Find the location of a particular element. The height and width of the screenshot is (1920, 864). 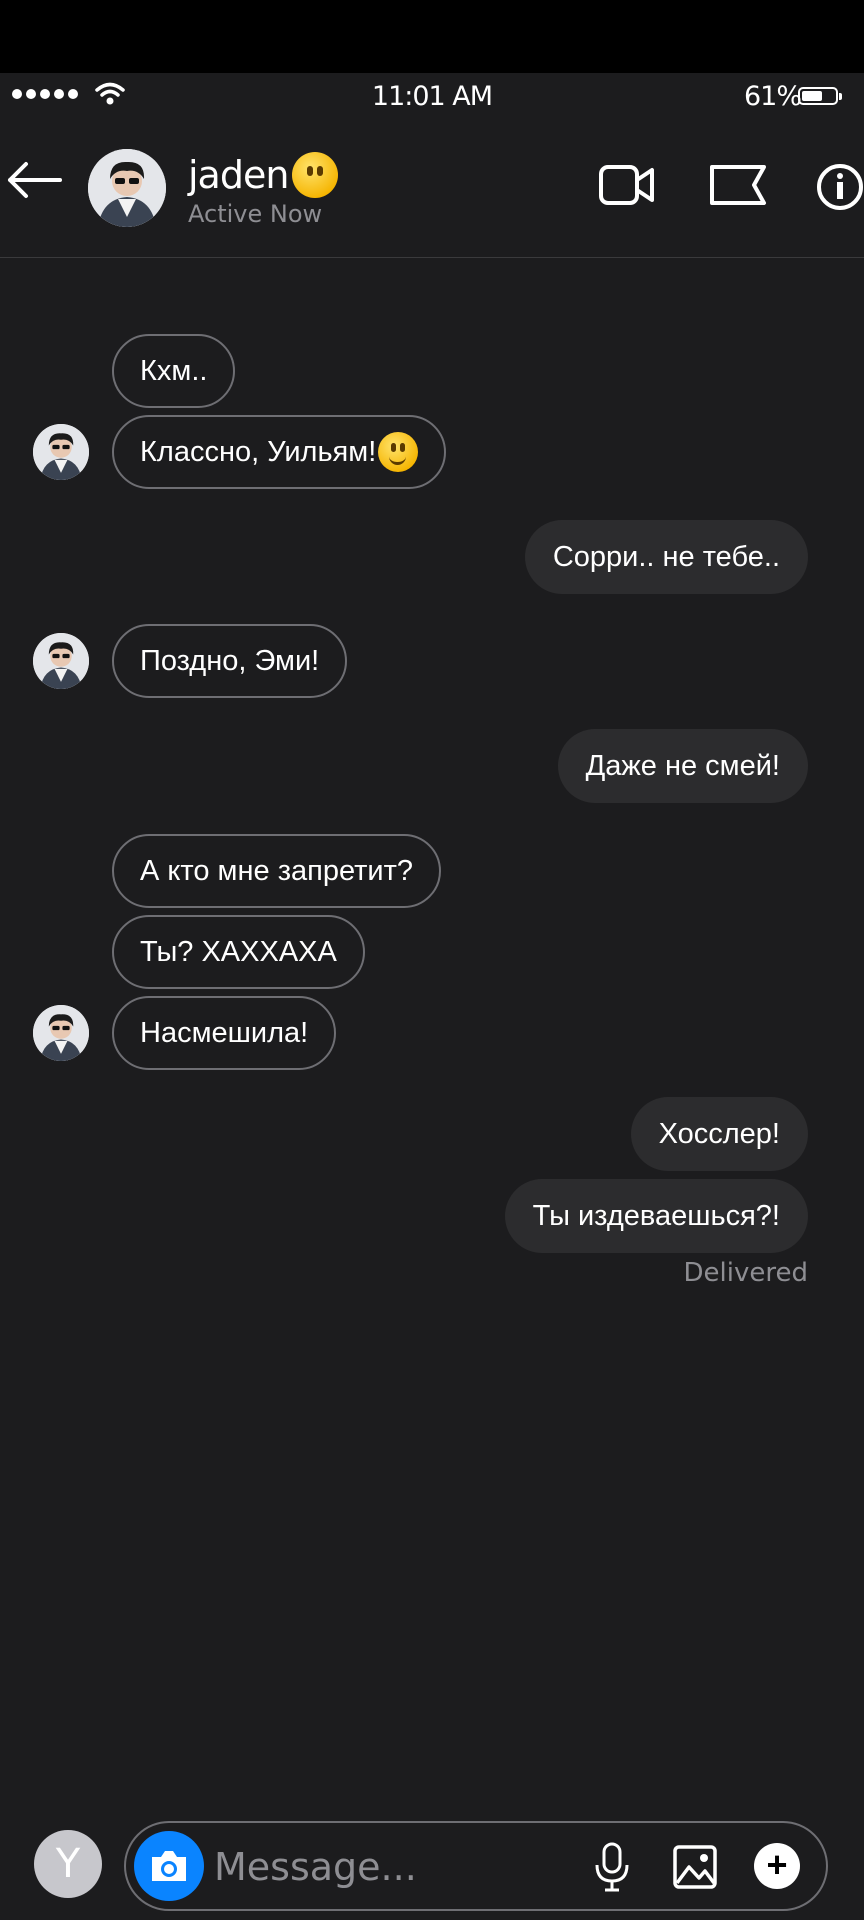

message-text: Кхм.. is located at coordinates (174, 371).